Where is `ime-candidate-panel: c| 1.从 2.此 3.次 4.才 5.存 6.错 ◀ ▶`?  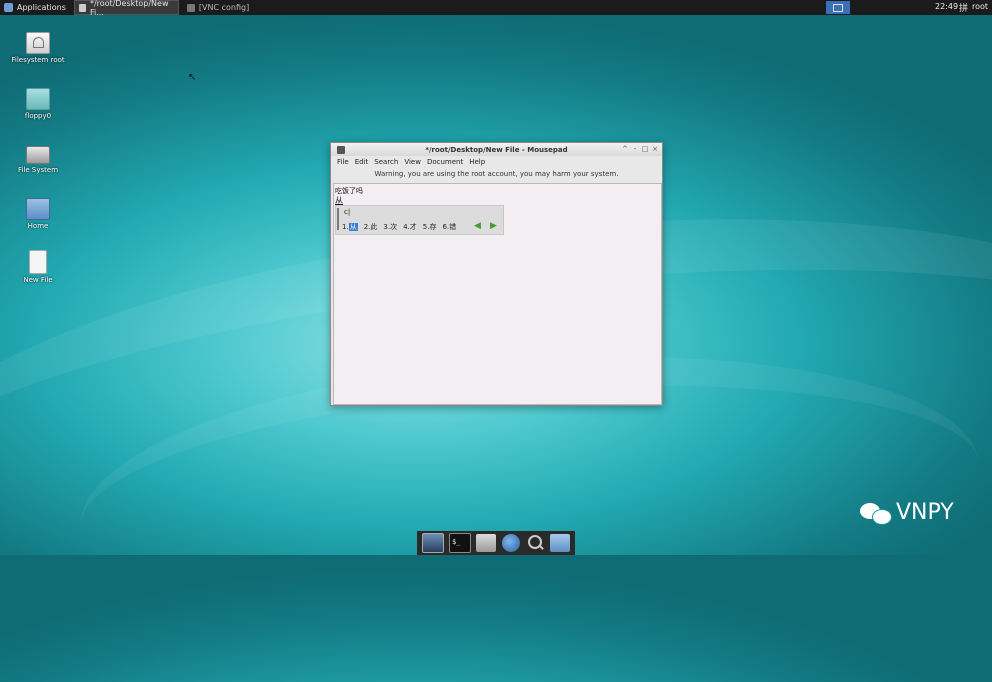
ime-candidate-panel: c| 1.从 2.此 3.次 4.才 5.存 6.错 ◀ ▶ is located at coordinates (419, 220).